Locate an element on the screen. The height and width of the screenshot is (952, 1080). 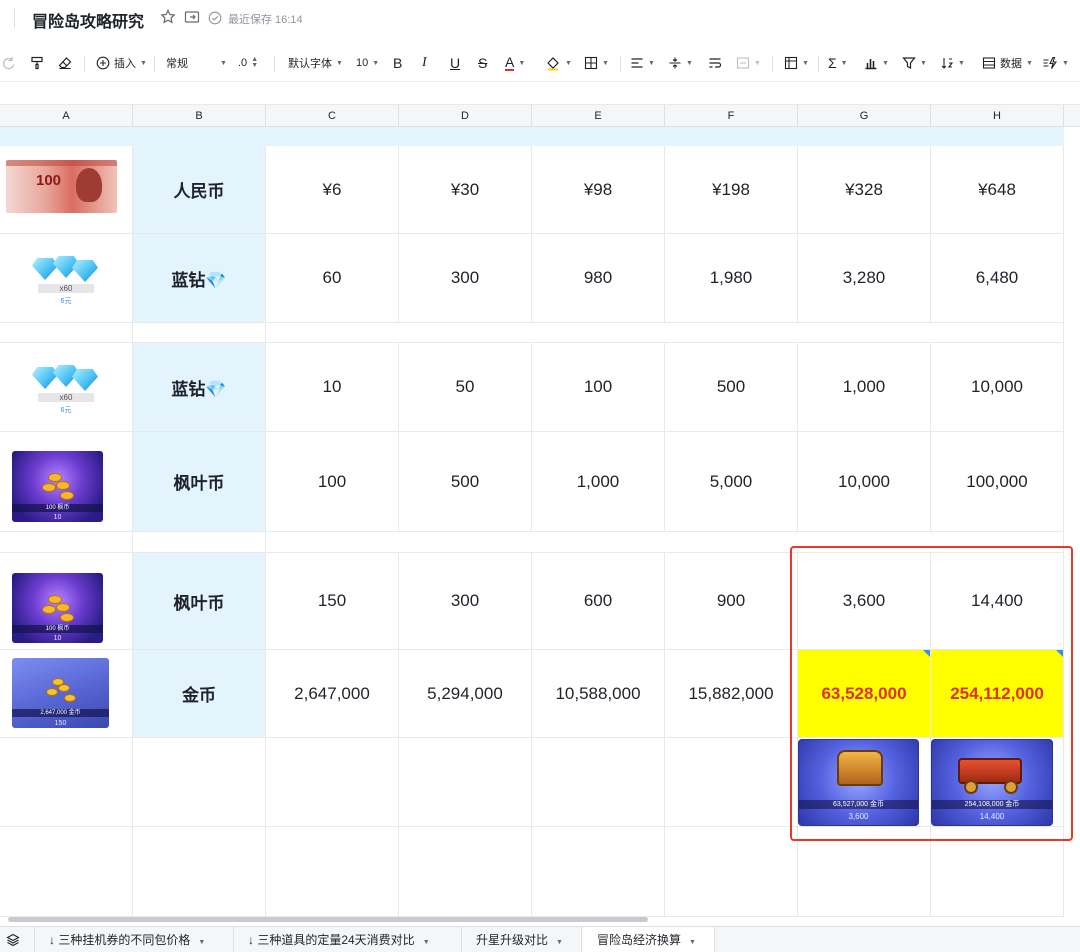
image-cell: 63,527,000 金币 3,600 is located at coordinates (864, 782).